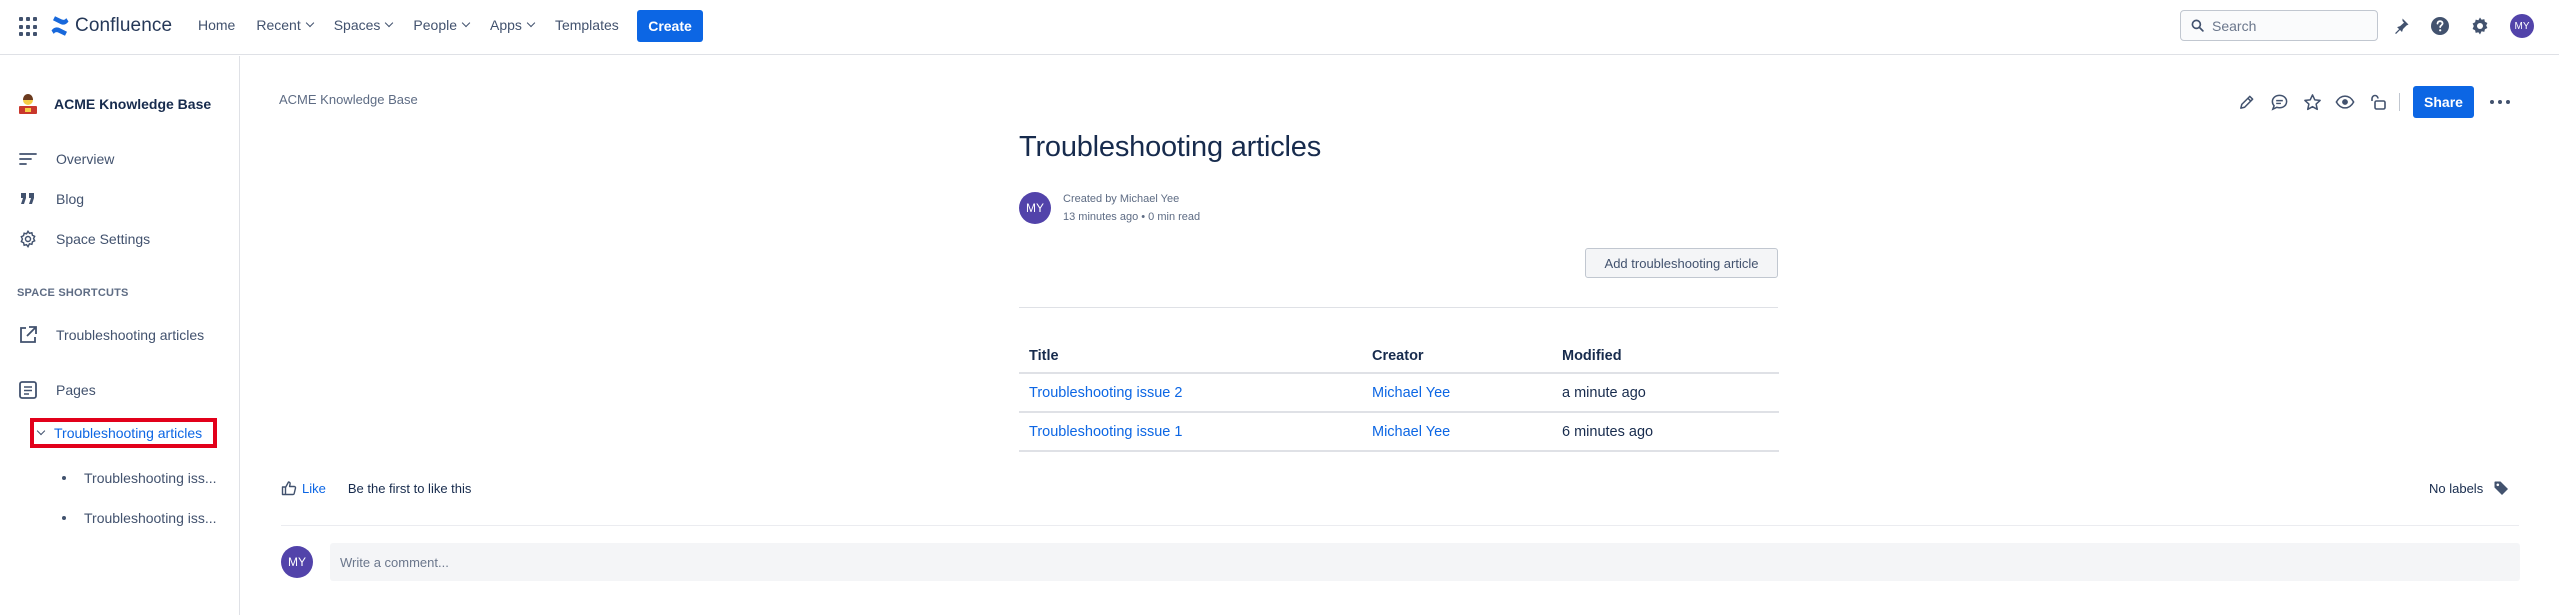 The image size is (2559, 615). What do you see at coordinates (1131, 199) in the screenshot?
I see `created-by: Created by Michael Yee` at bounding box center [1131, 199].